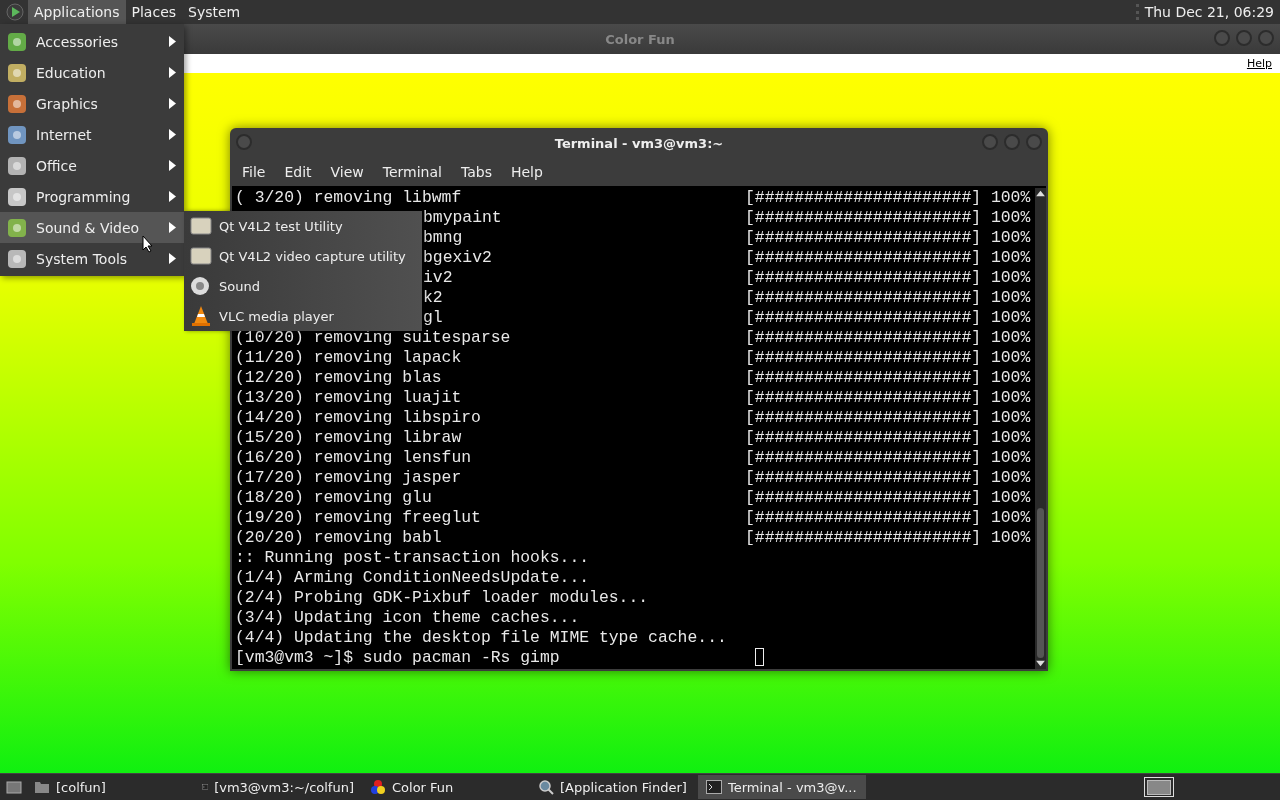  What do you see at coordinates (354, 458) in the screenshot?
I see `output-line: (16/20) removing lensfun` at bounding box center [354, 458].